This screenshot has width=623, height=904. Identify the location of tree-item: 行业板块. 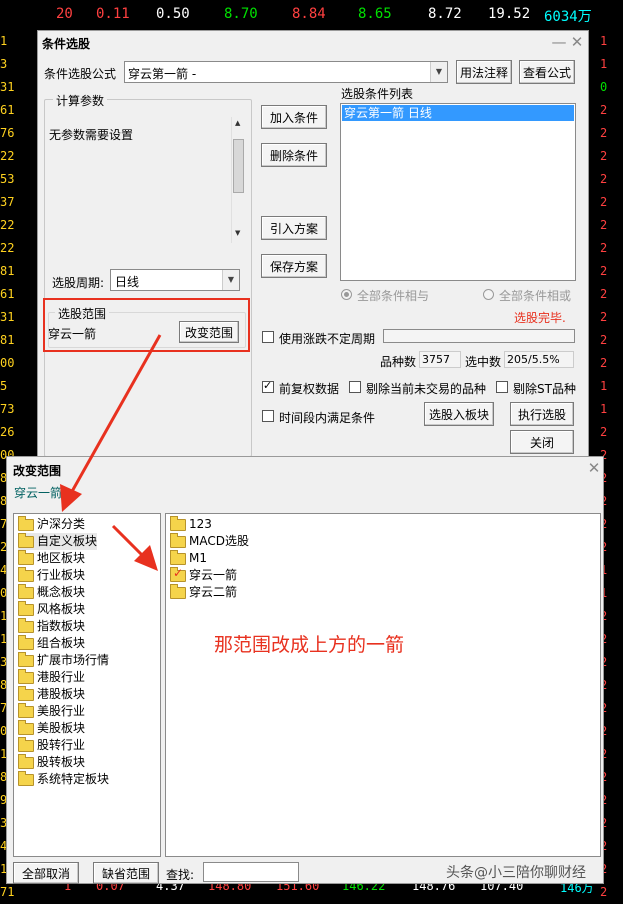
(52, 575).